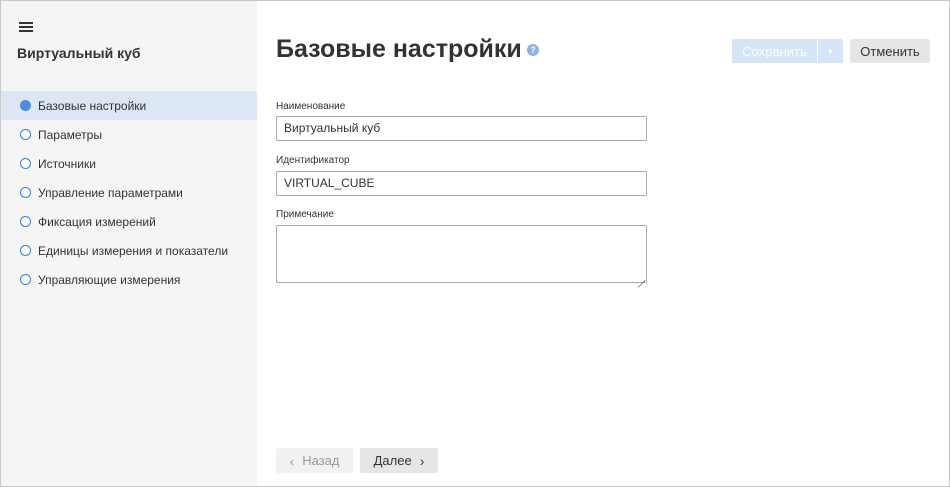  What do you see at coordinates (641, 277) in the screenshot?
I see `resize-grip-icon` at bounding box center [641, 277].